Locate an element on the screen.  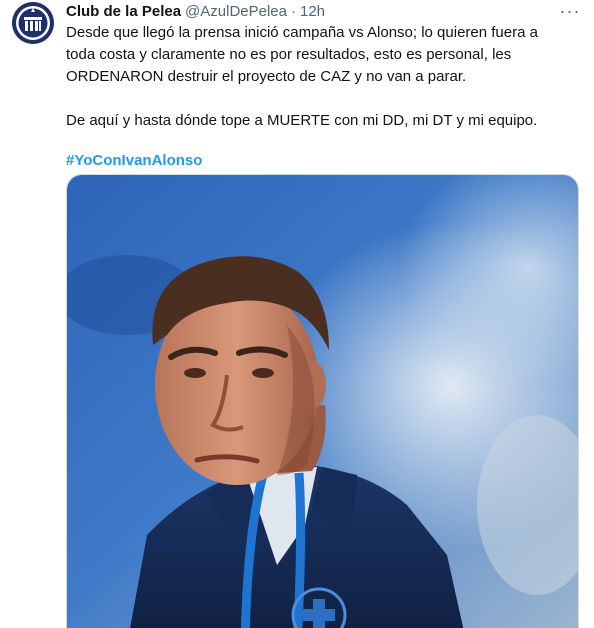
more-dots-icon: ··· is located at coordinates (570, 11).